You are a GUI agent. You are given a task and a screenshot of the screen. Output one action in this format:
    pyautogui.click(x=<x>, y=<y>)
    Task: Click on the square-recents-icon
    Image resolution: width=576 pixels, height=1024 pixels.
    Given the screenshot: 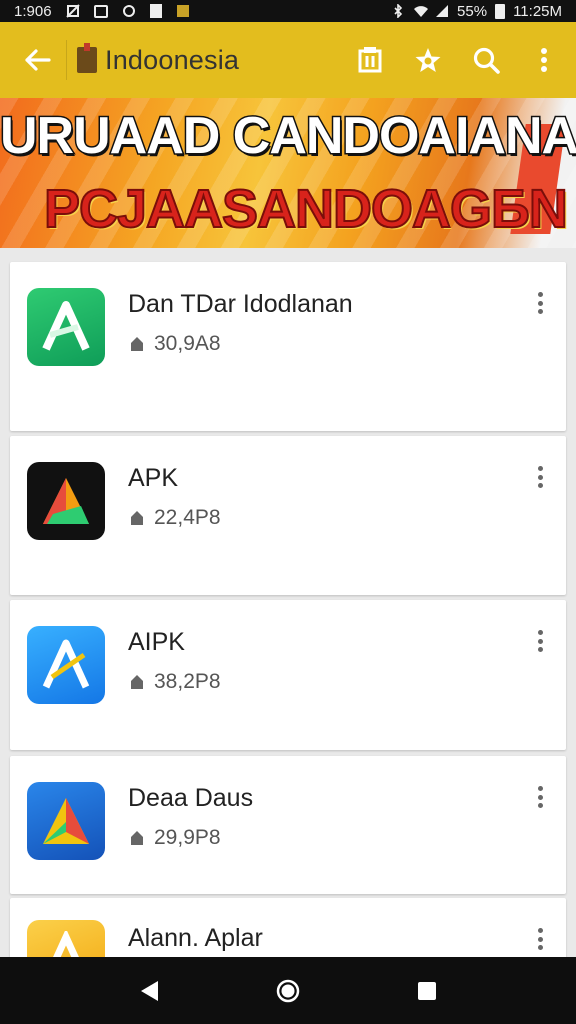 What is the action you would take?
    pyautogui.click(x=426, y=990)
    